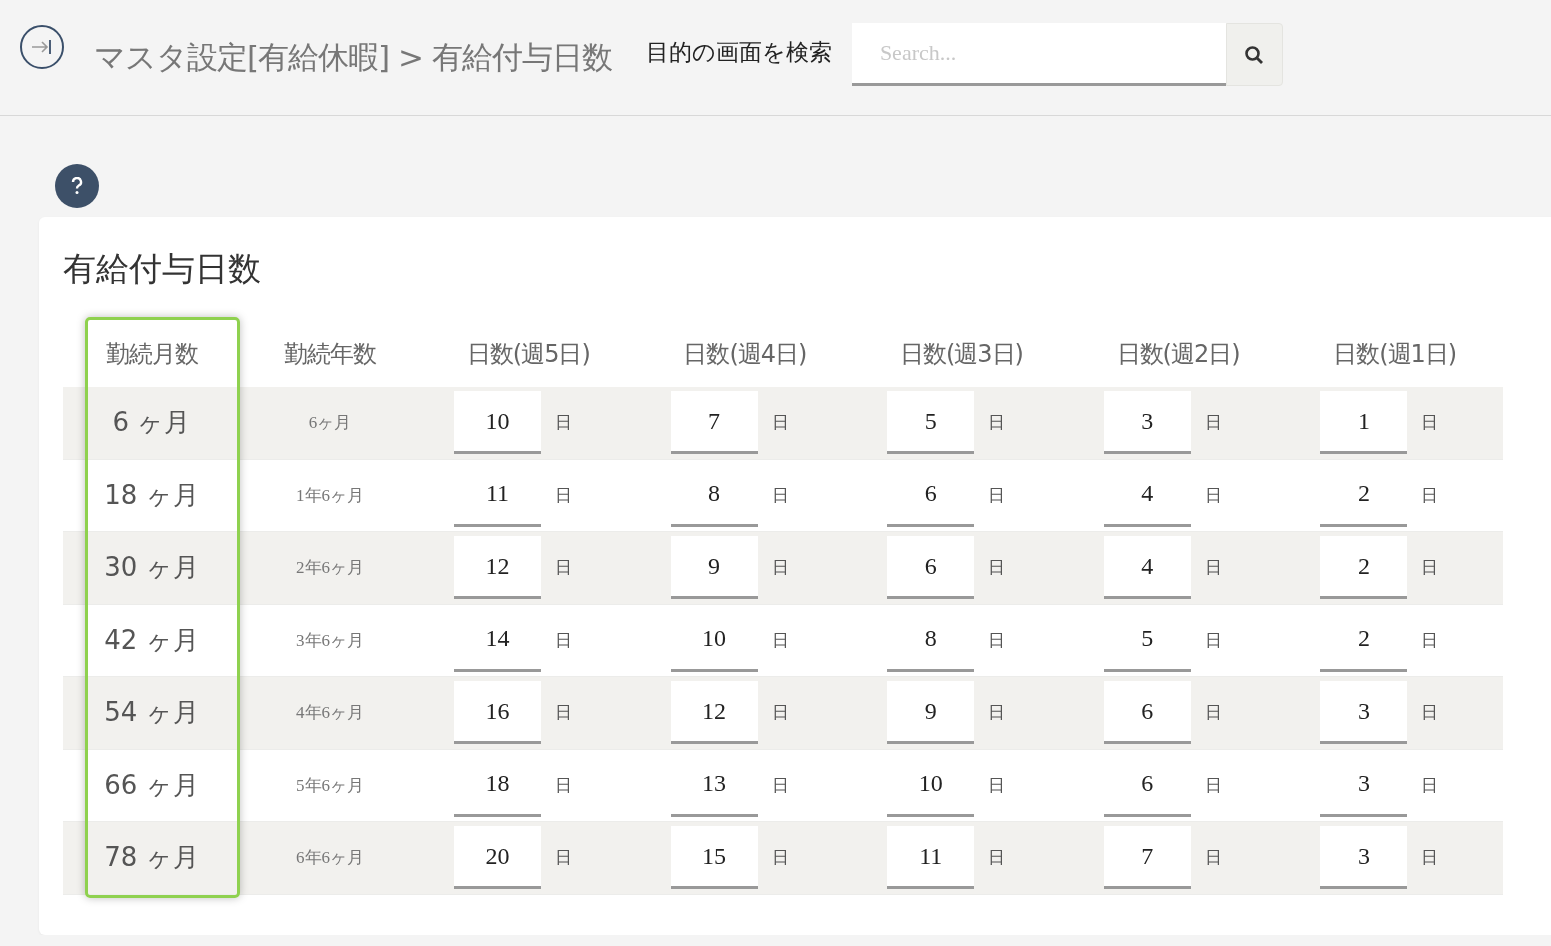 This screenshot has height=946, width=1551. I want to click on search-button, so click(1254, 54).